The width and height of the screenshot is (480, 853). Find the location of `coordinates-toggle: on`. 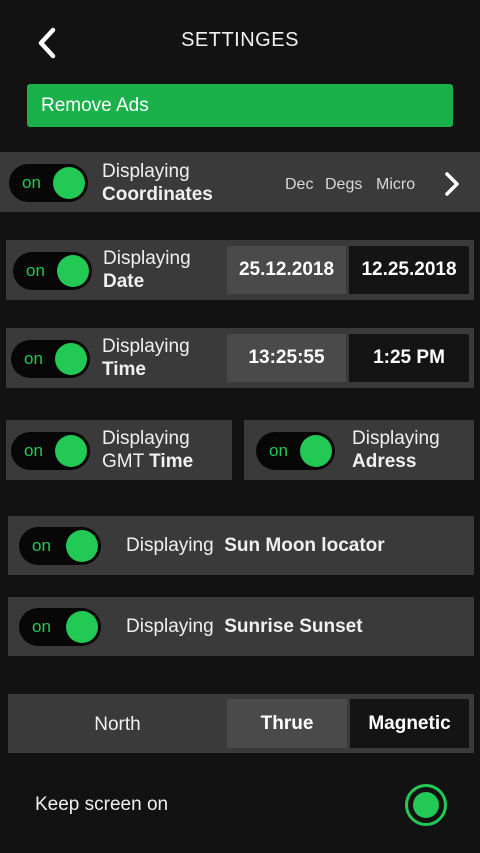

coordinates-toggle: on is located at coordinates (48, 183).